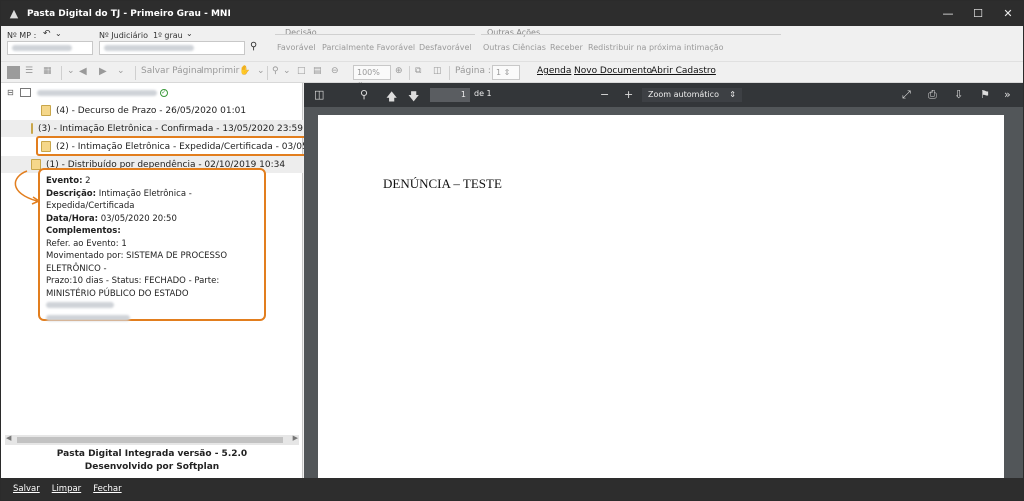  I want to click on salvar-pagina-button: Salvar Página, so click(171, 71).